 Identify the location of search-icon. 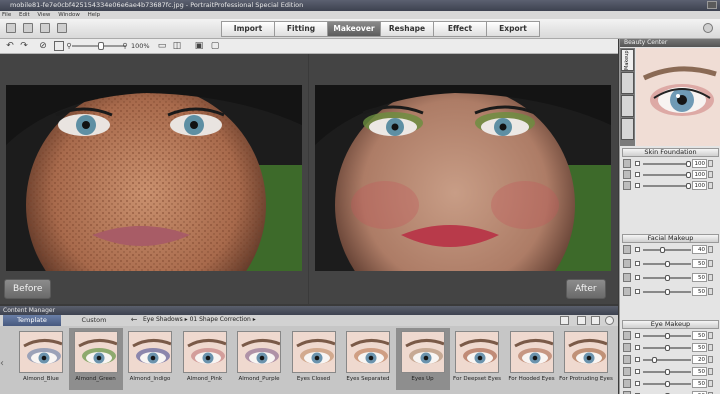
(609, 320).